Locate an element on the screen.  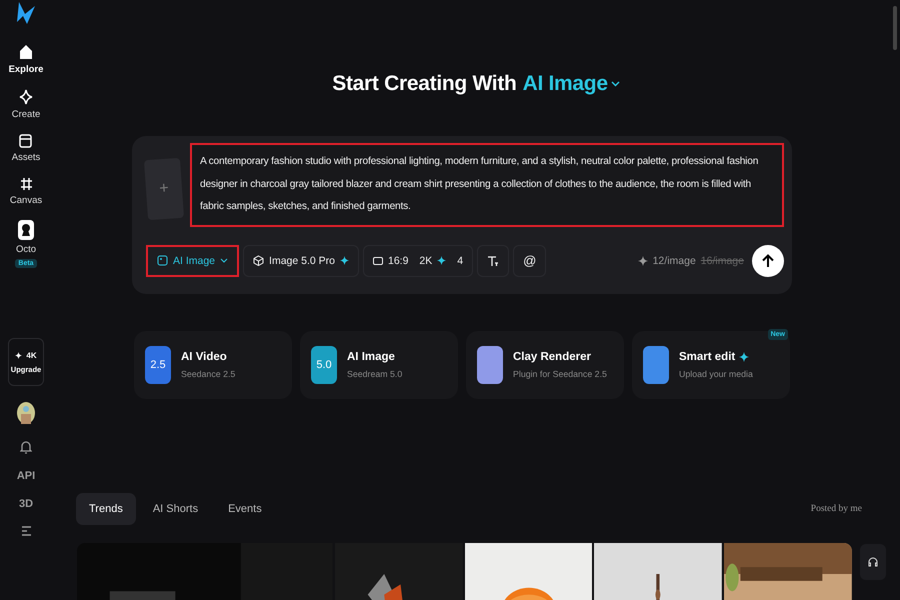
feature-card: 5.0 AI Image Seedream 5.0 is located at coordinates (379, 365).